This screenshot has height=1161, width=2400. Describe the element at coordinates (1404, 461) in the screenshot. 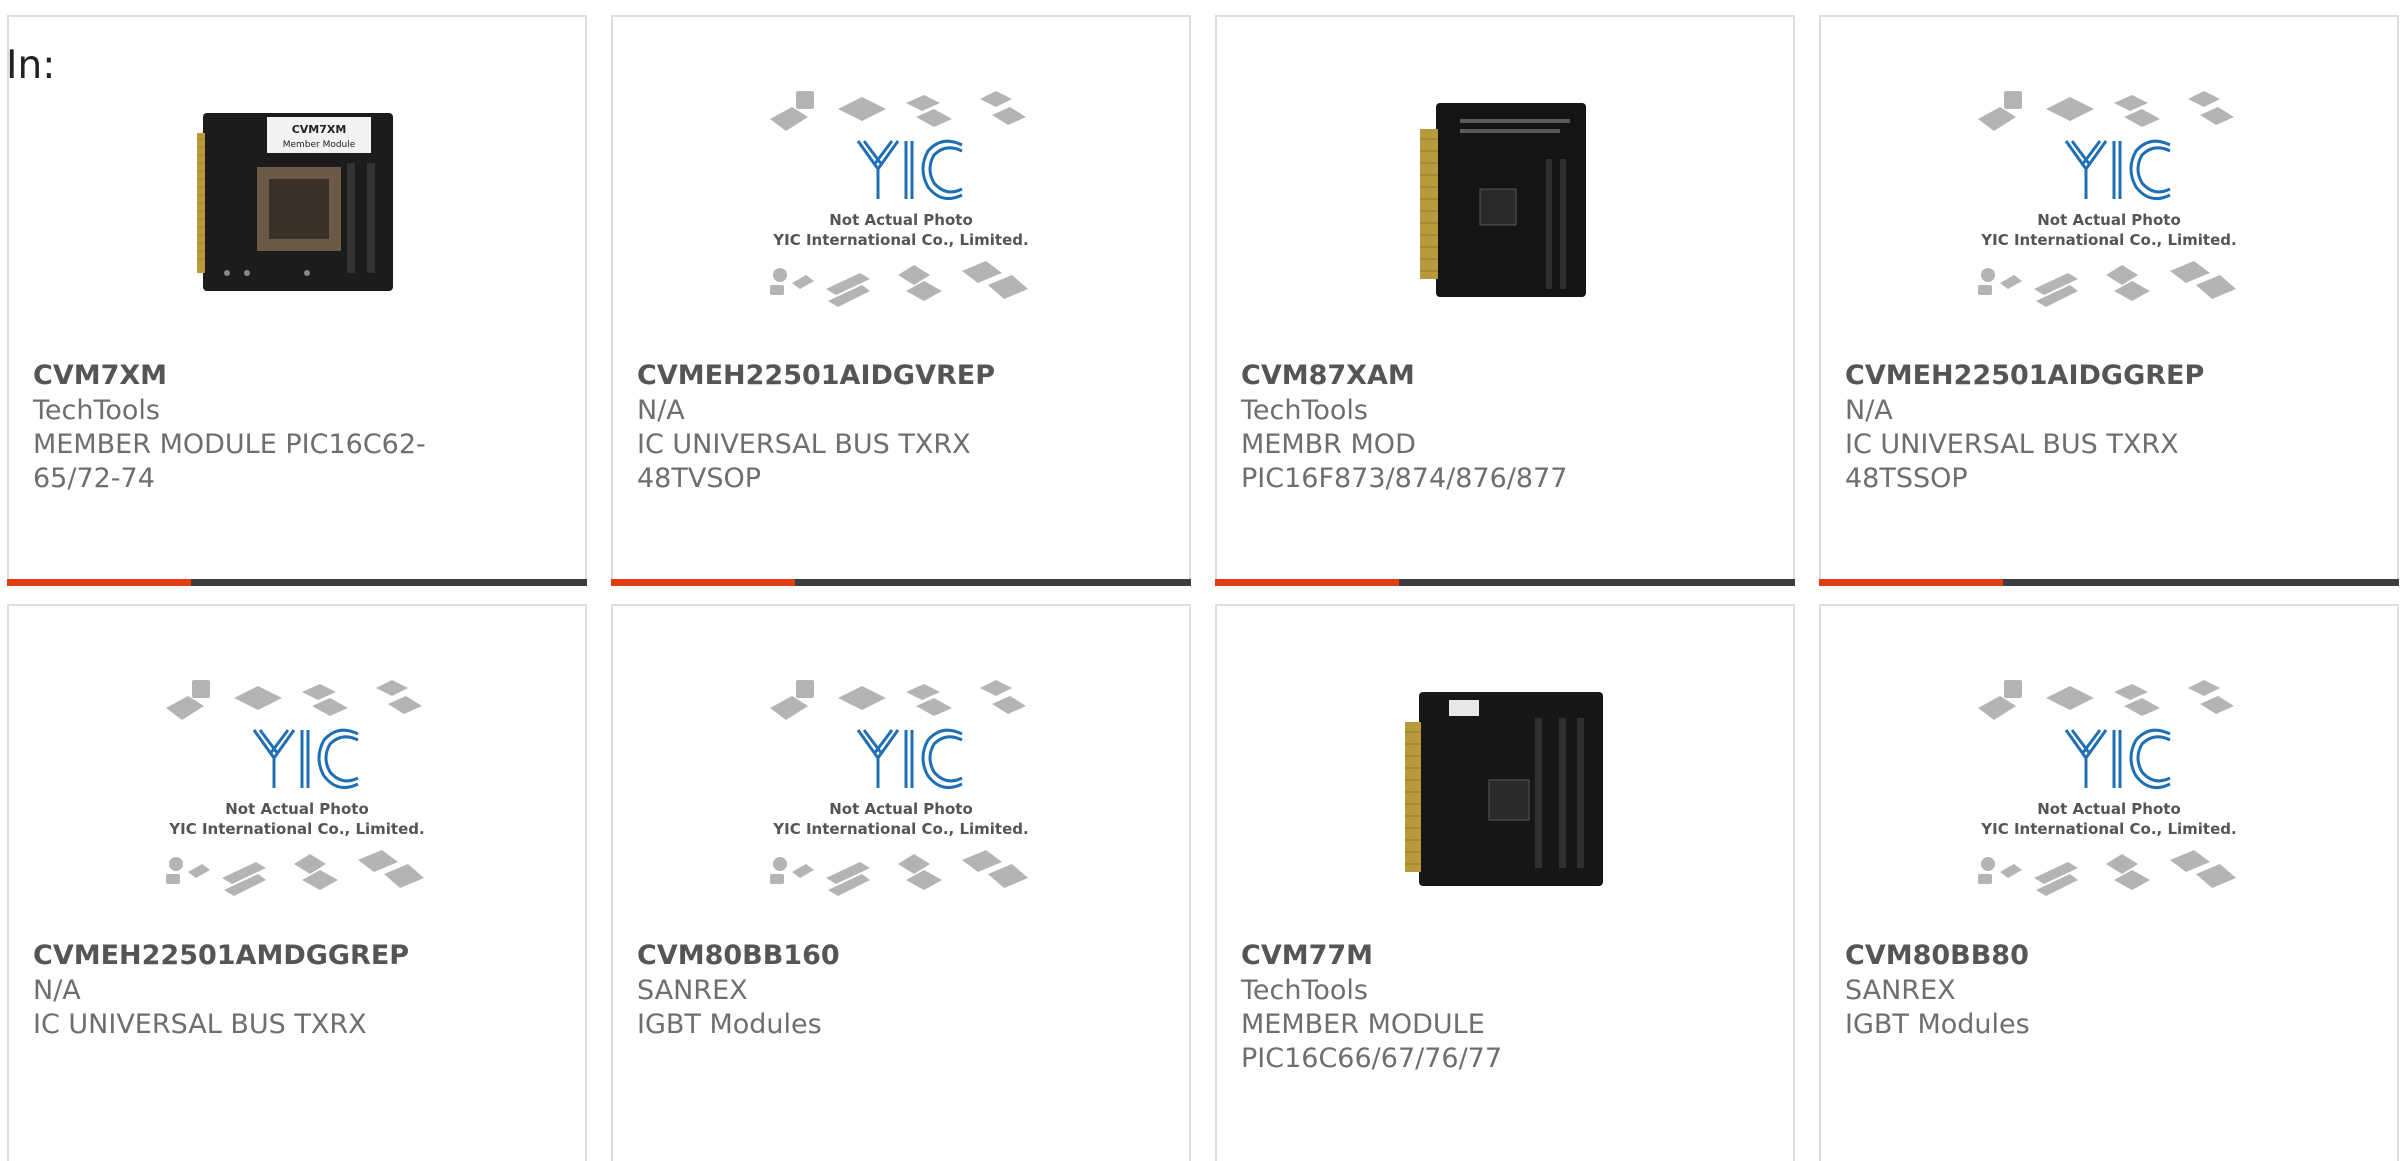

I see `product-description: MEMBR MOD PIC16F873/874/876/877` at that location.